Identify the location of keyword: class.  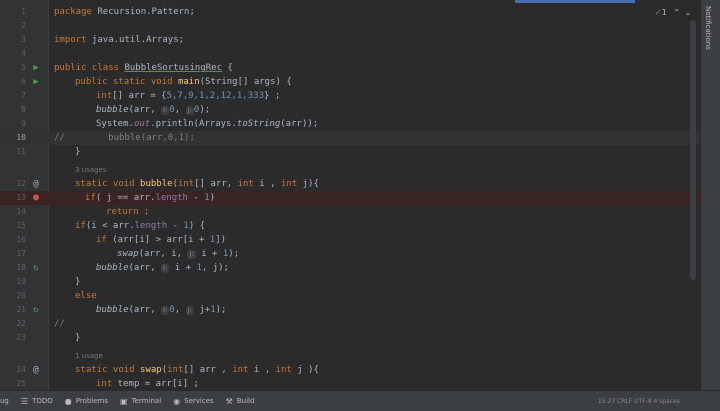
(105, 68).